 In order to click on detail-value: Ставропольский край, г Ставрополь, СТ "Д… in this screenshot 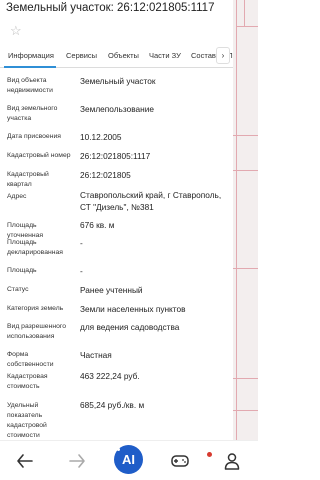, I will do `click(151, 201)`.